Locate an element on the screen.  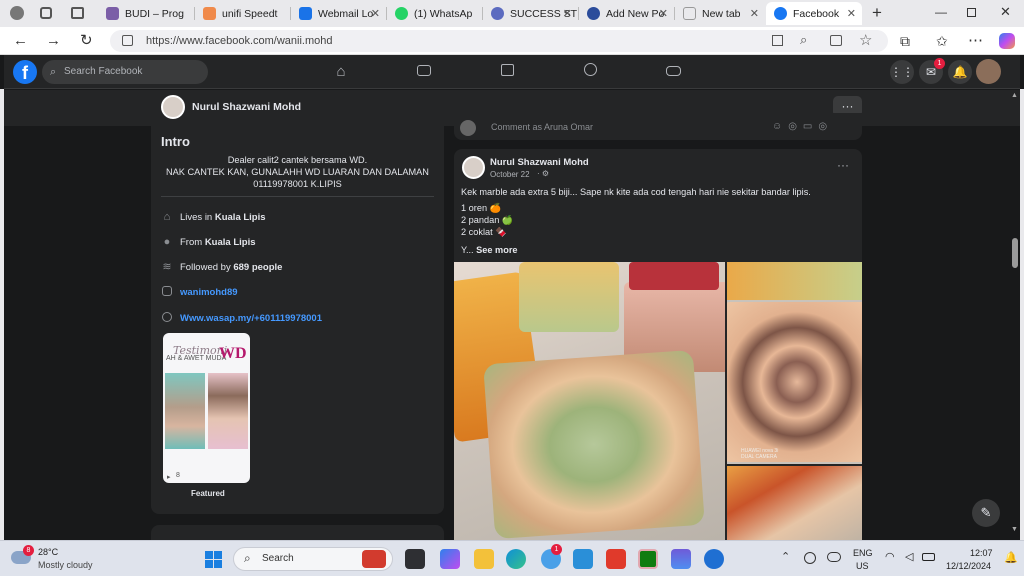
comment-tools-icon: ☺◎▭◎ is located at coordinates (802, 126).